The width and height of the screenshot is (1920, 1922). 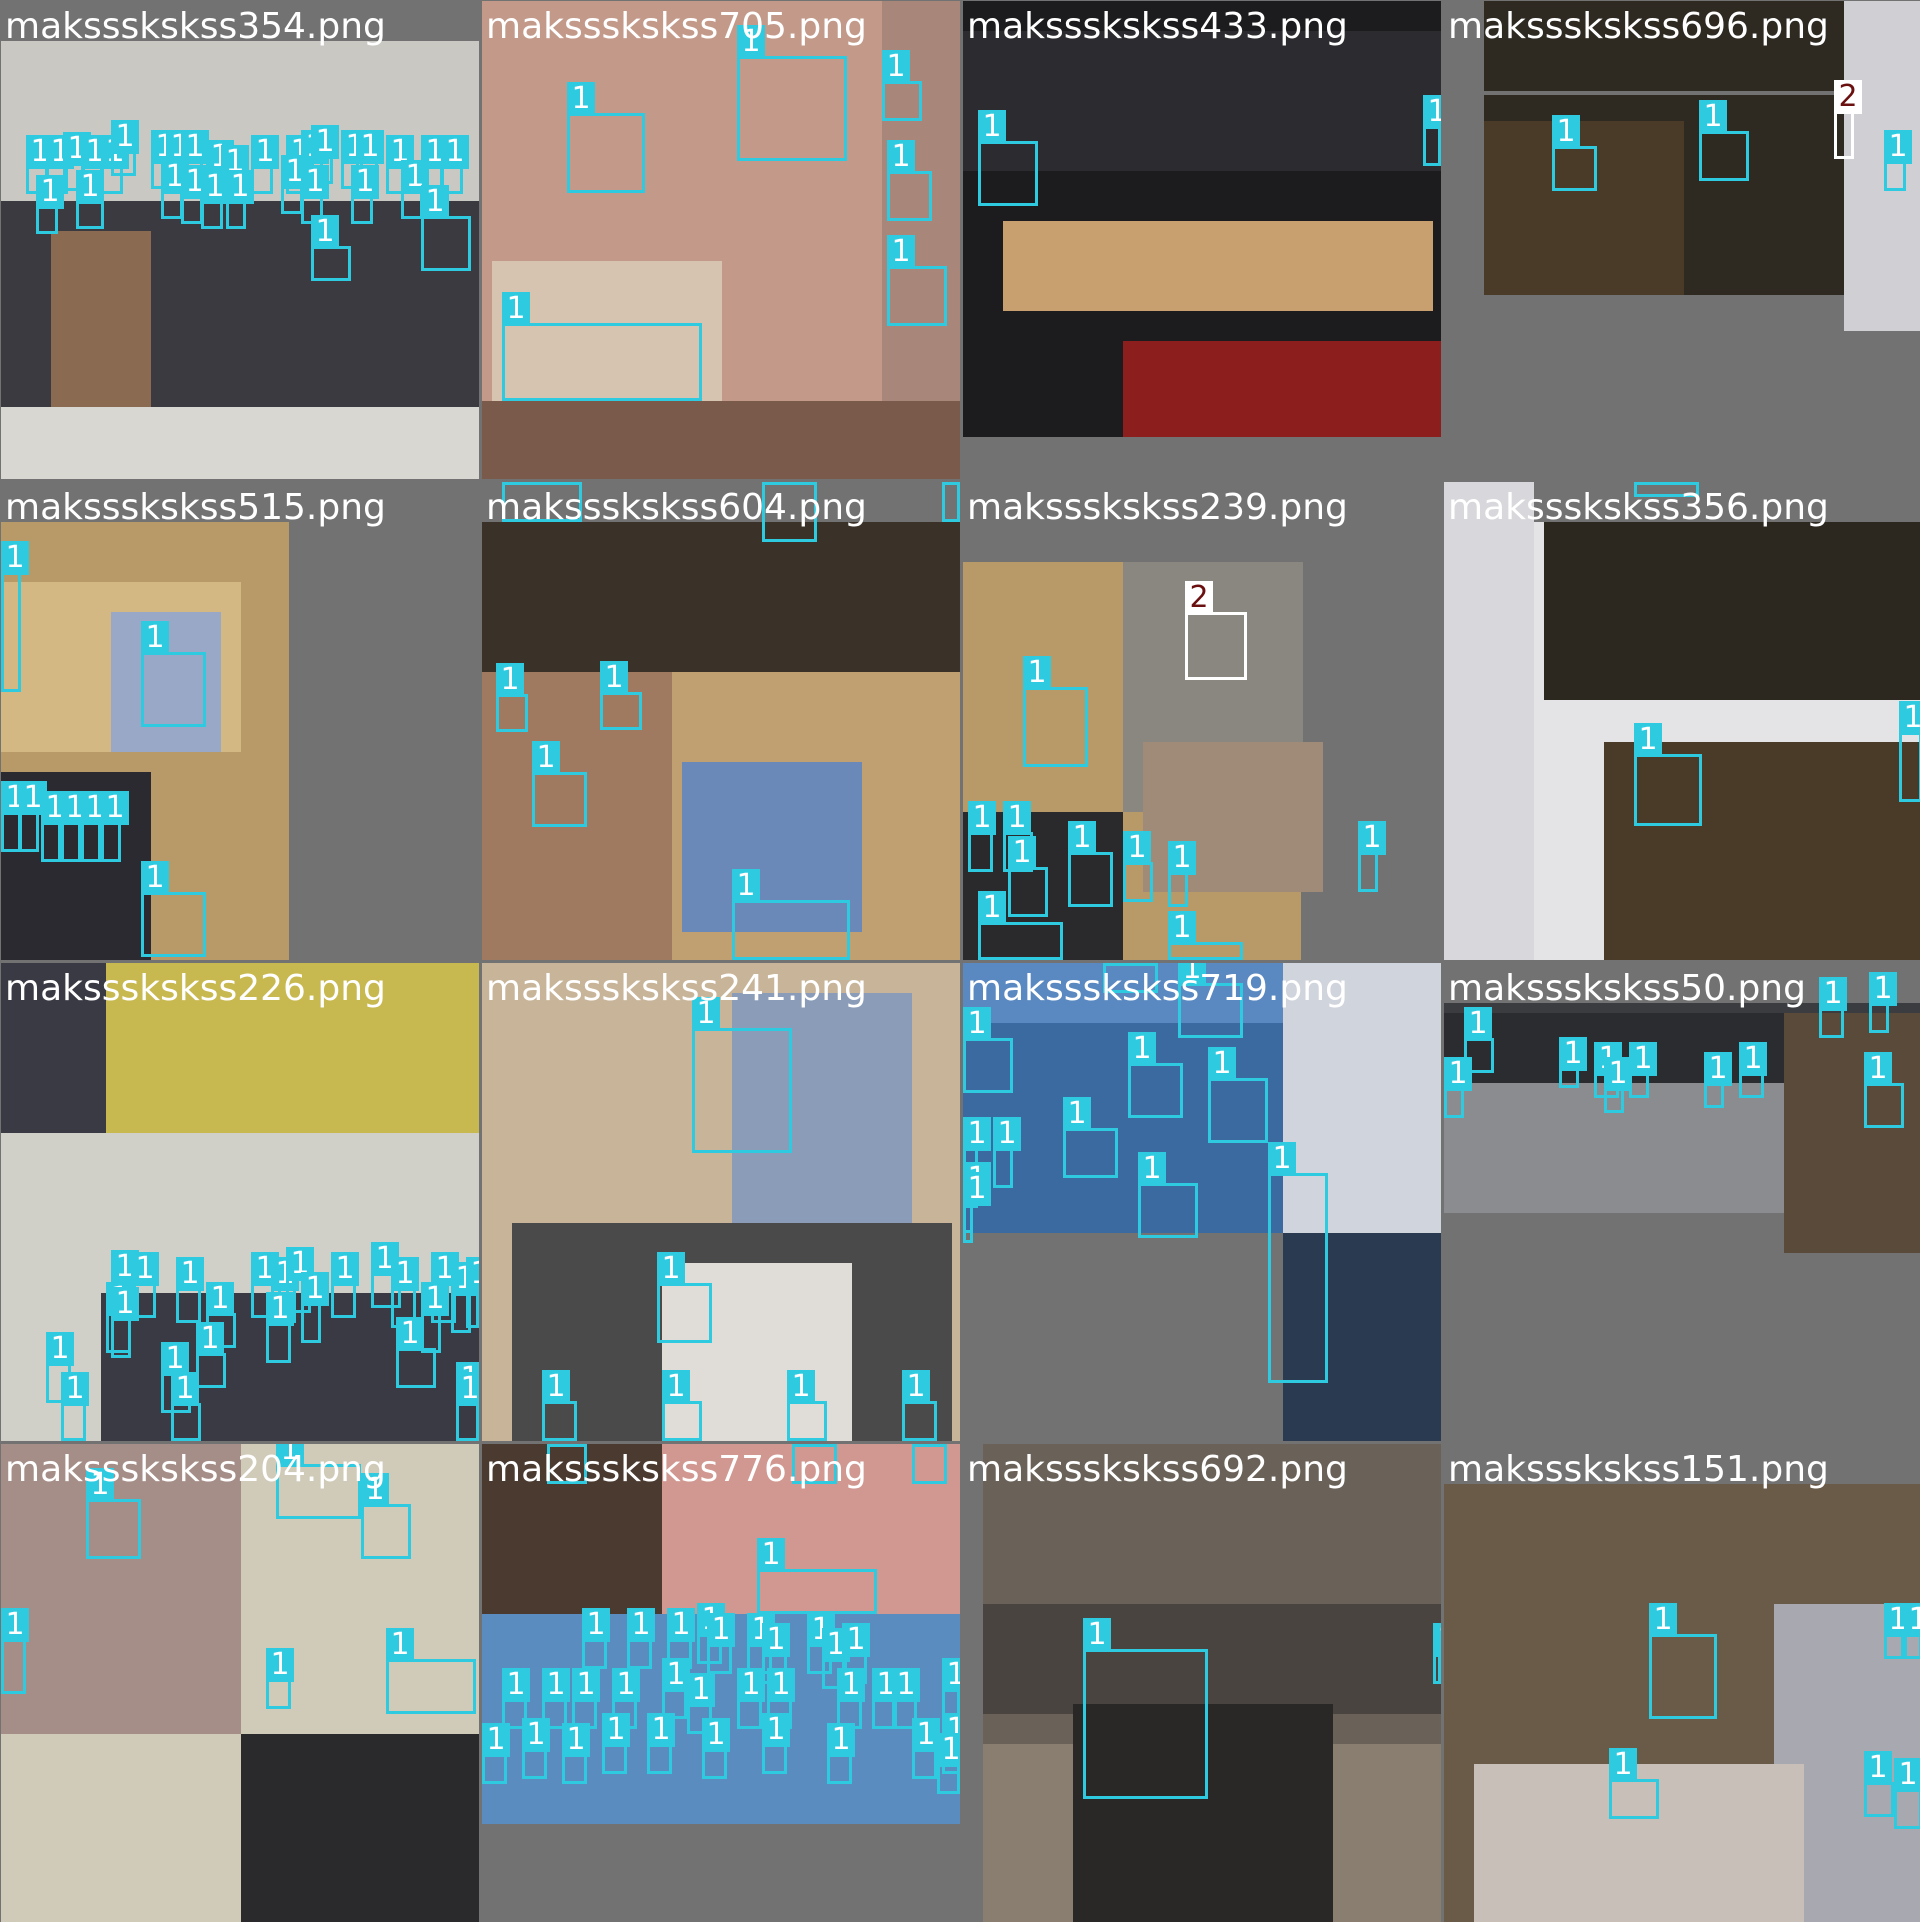 I want to click on tile-filename: makssskskss239.png, so click(x=1157, y=507).